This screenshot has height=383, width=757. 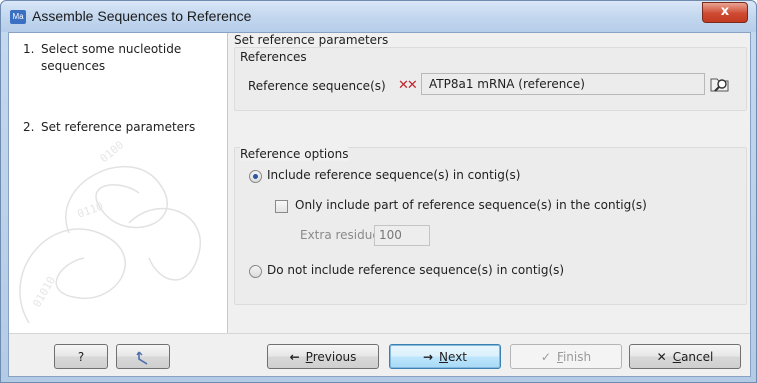 I want to click on sequence-list-icon: ✕✕, so click(x=408, y=85).